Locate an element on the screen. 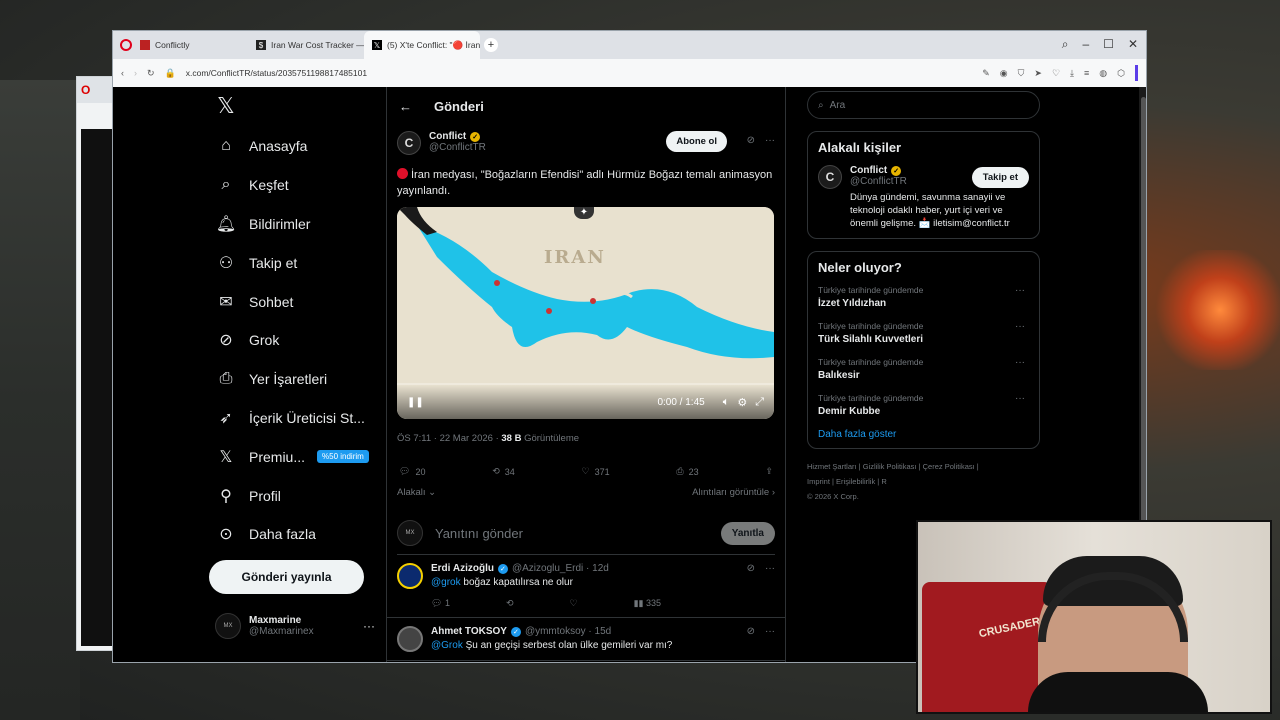 This screenshot has height=720, width=1280. footer-link: R is located at coordinates (883, 481).